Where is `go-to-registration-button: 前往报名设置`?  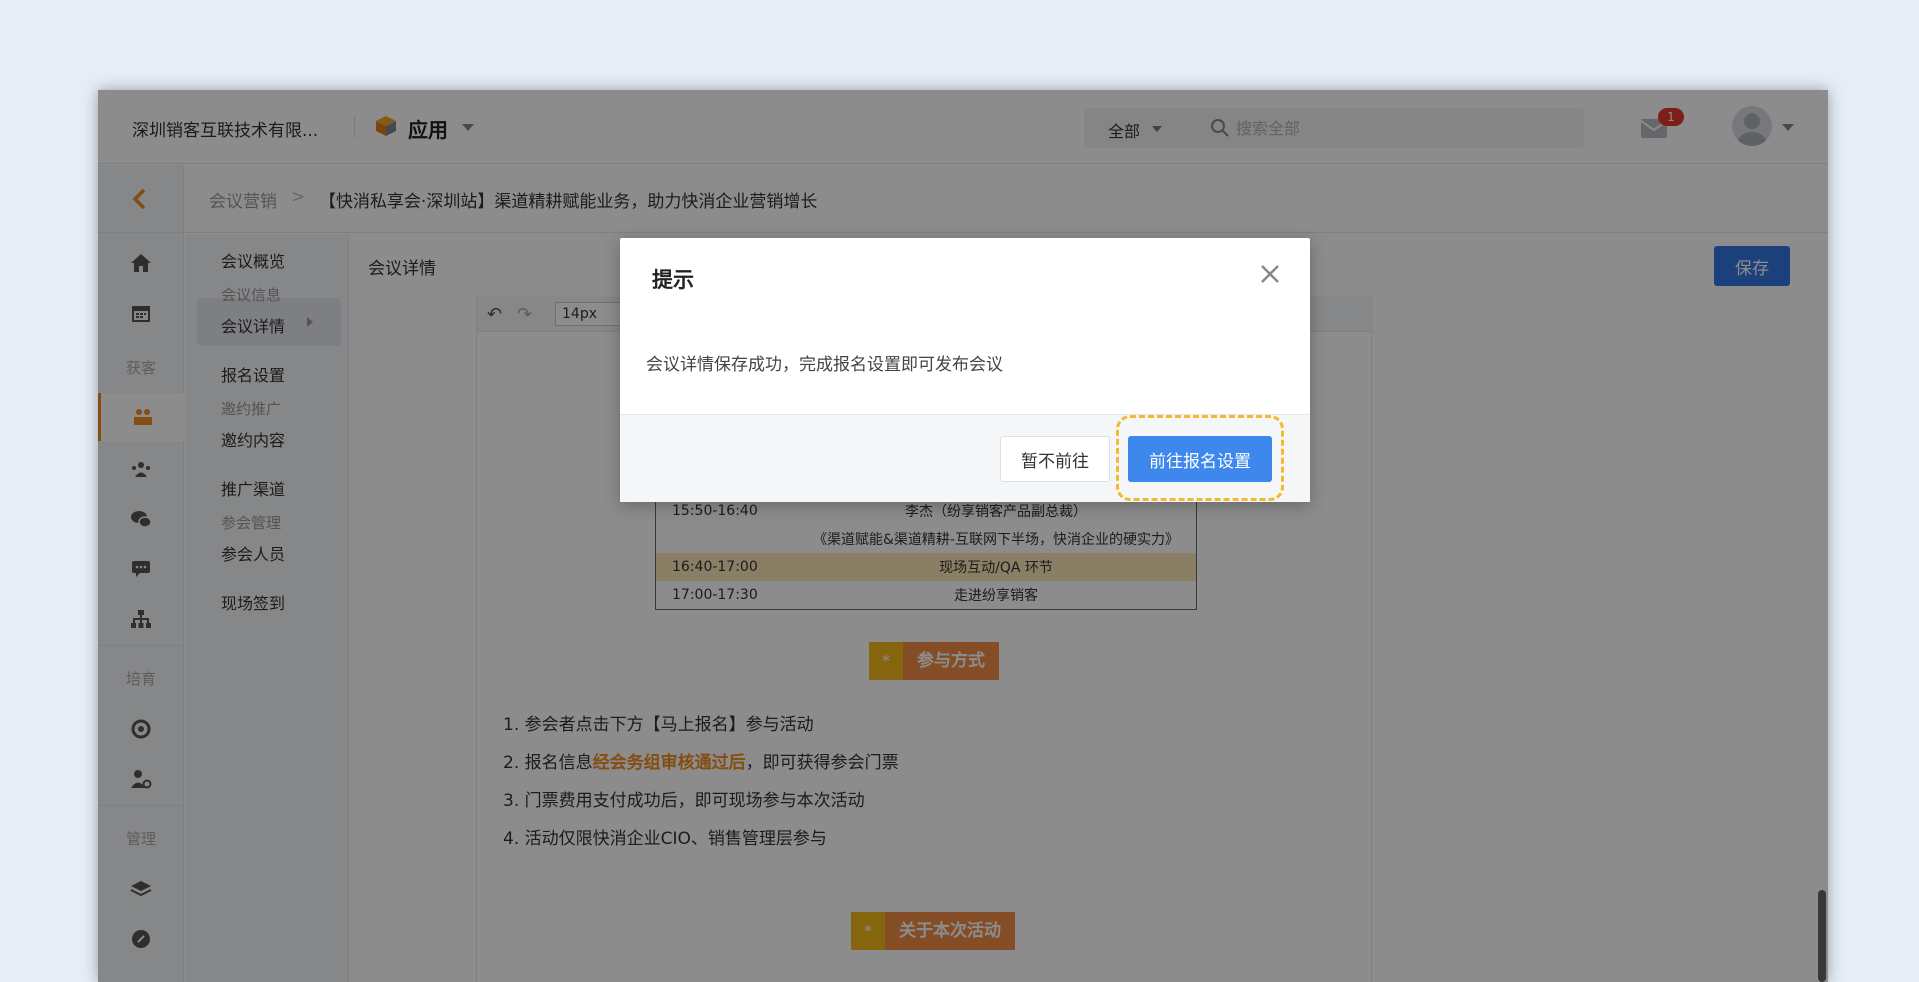 go-to-registration-button: 前往报名设置 is located at coordinates (1200, 459).